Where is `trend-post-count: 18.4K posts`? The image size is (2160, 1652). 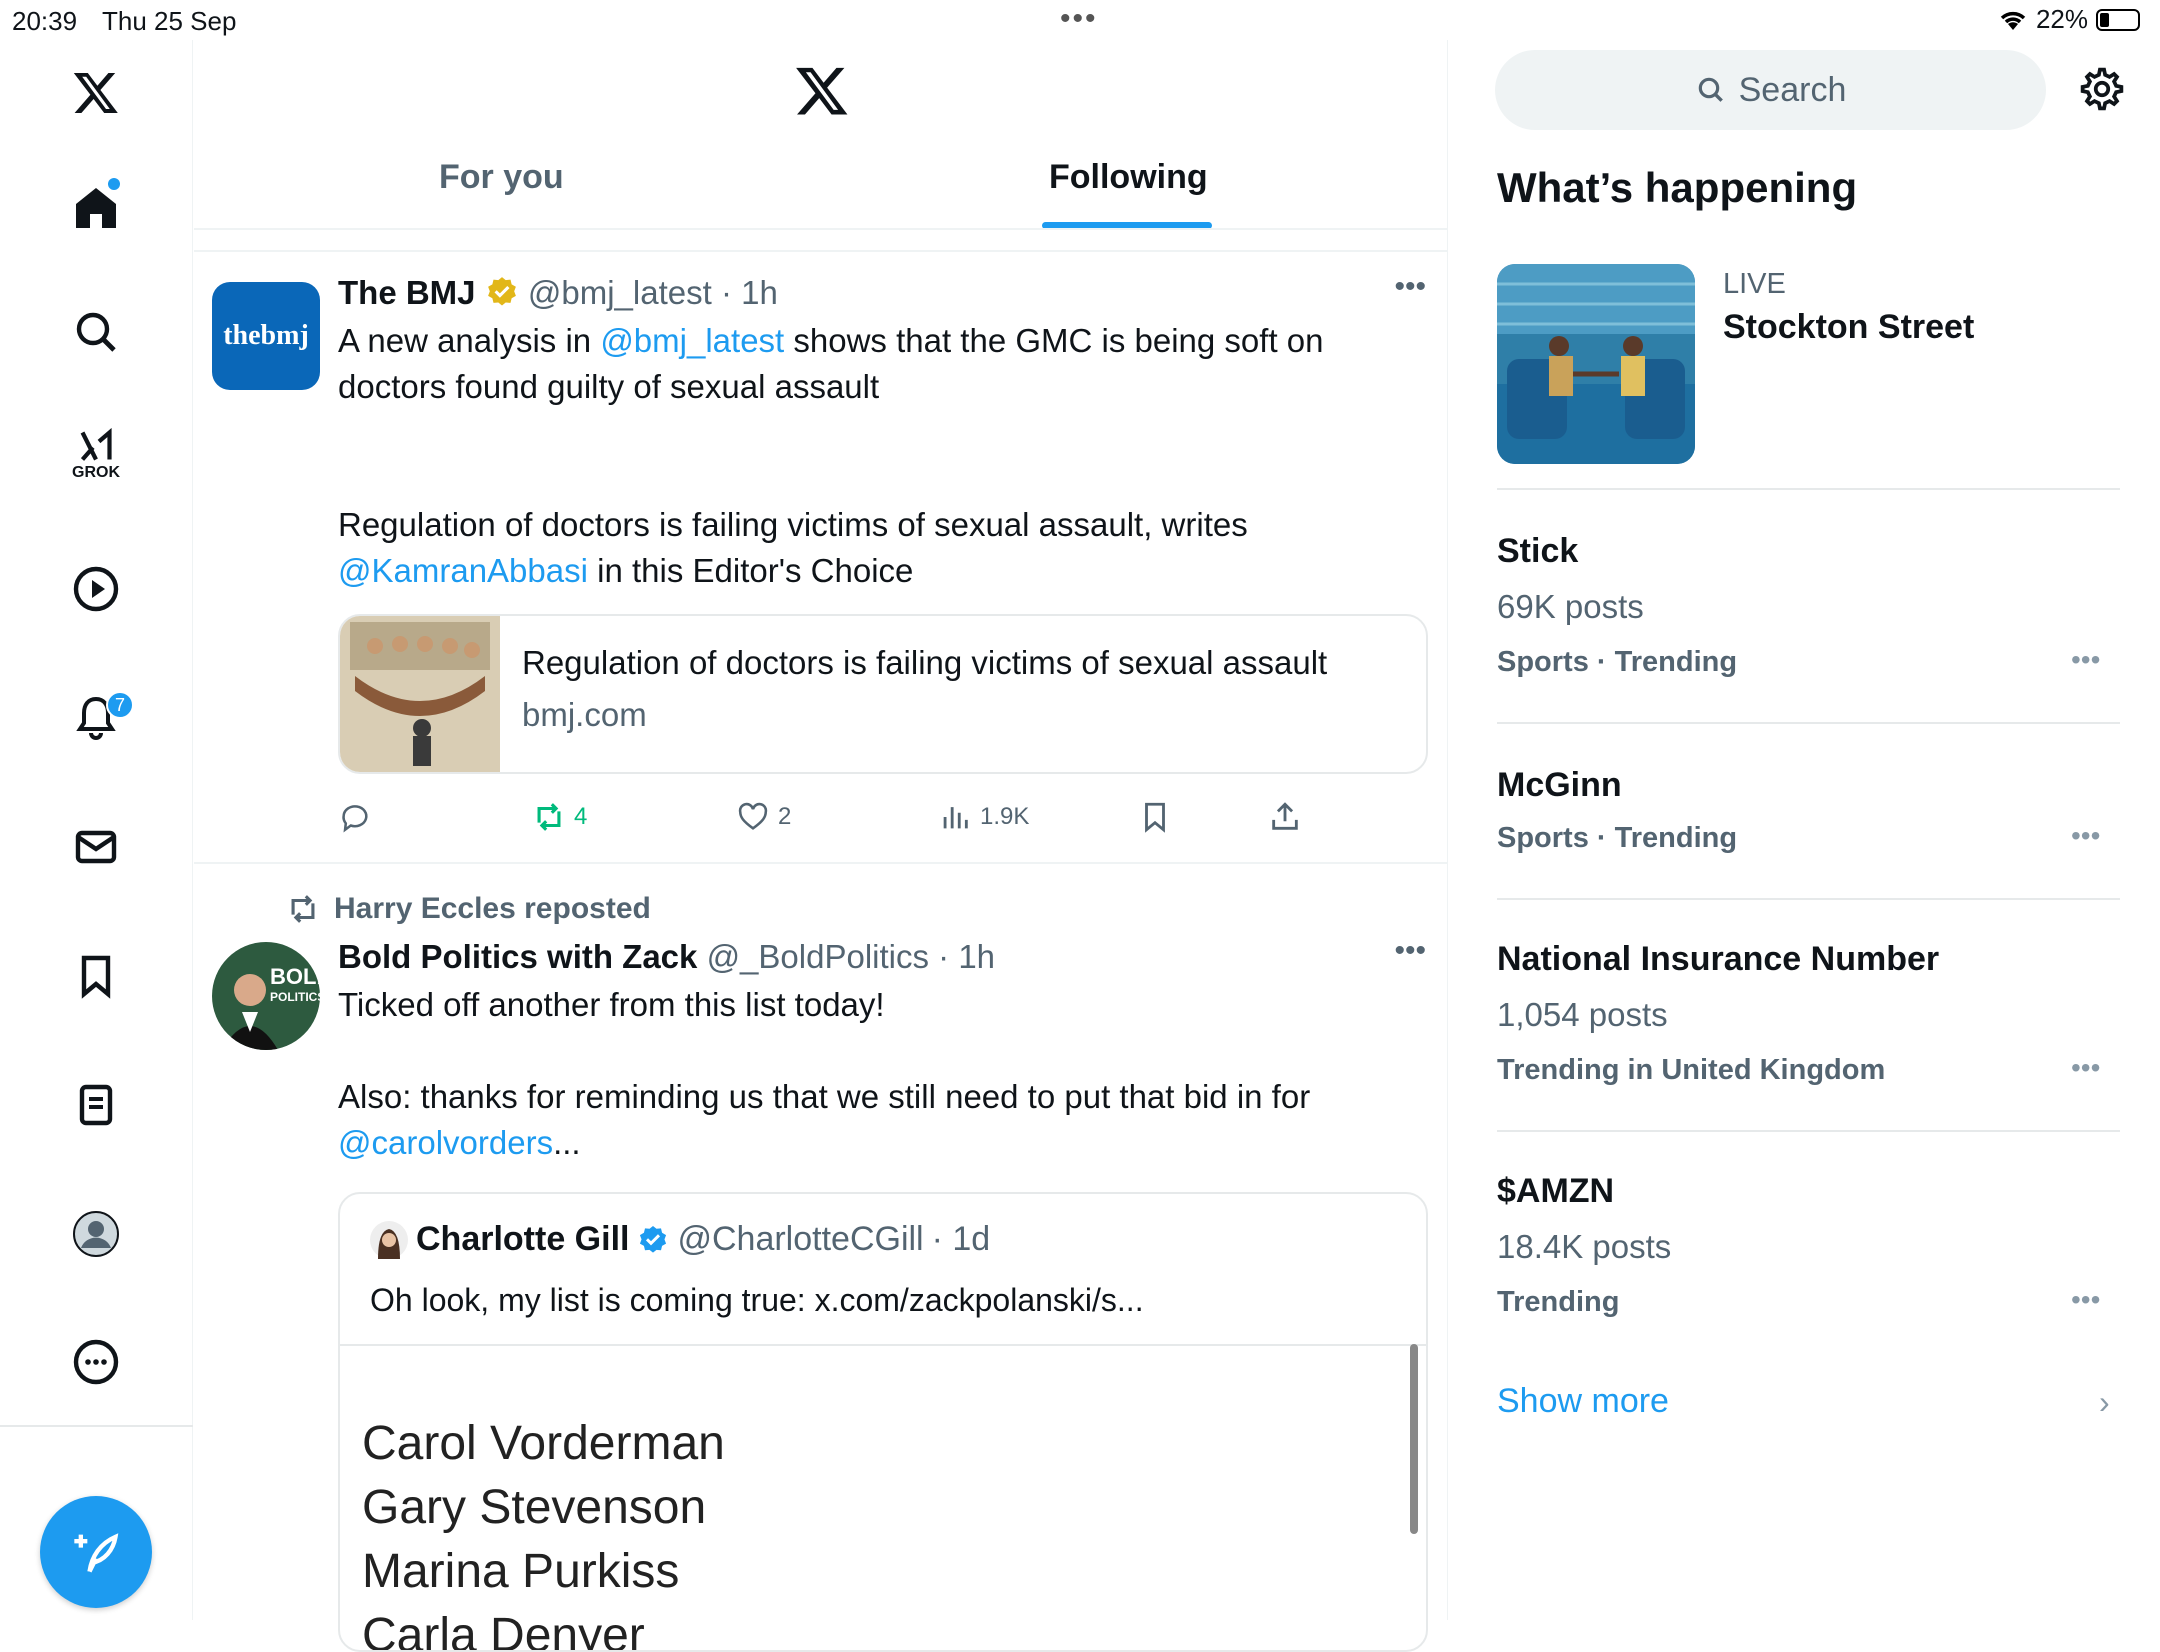
trend-post-count: 18.4K posts is located at coordinates (1584, 1246).